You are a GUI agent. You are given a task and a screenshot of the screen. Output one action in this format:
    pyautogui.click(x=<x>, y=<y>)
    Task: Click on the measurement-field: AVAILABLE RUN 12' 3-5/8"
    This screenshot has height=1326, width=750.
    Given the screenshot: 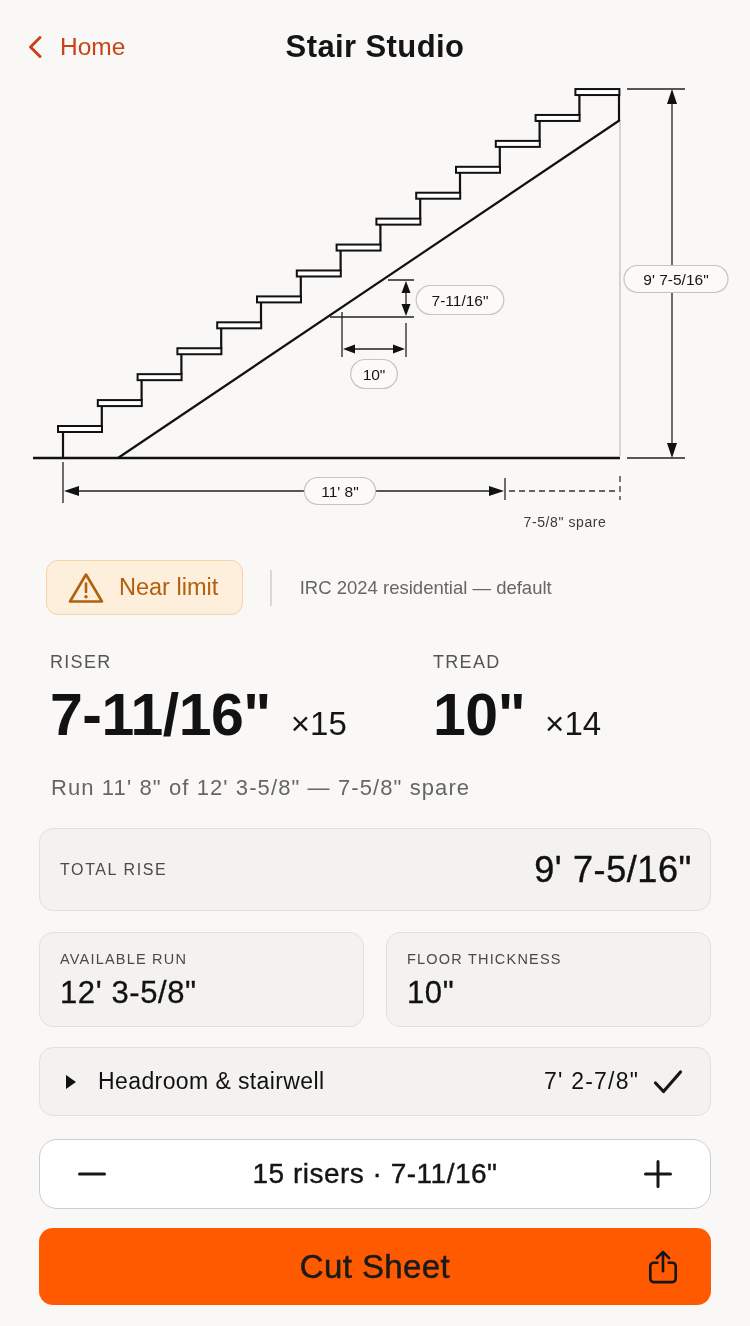 What is the action you would take?
    pyautogui.click(x=201, y=979)
    